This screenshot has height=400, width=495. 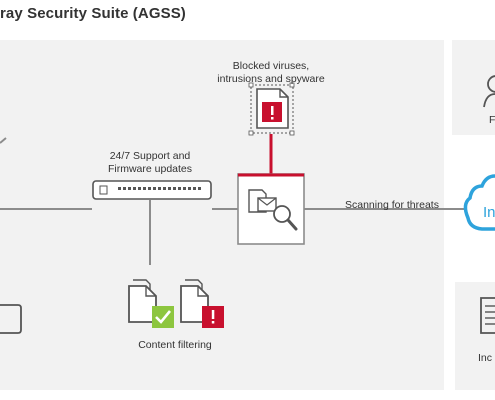 I want to click on cloud-icon, so click(x=479, y=202).